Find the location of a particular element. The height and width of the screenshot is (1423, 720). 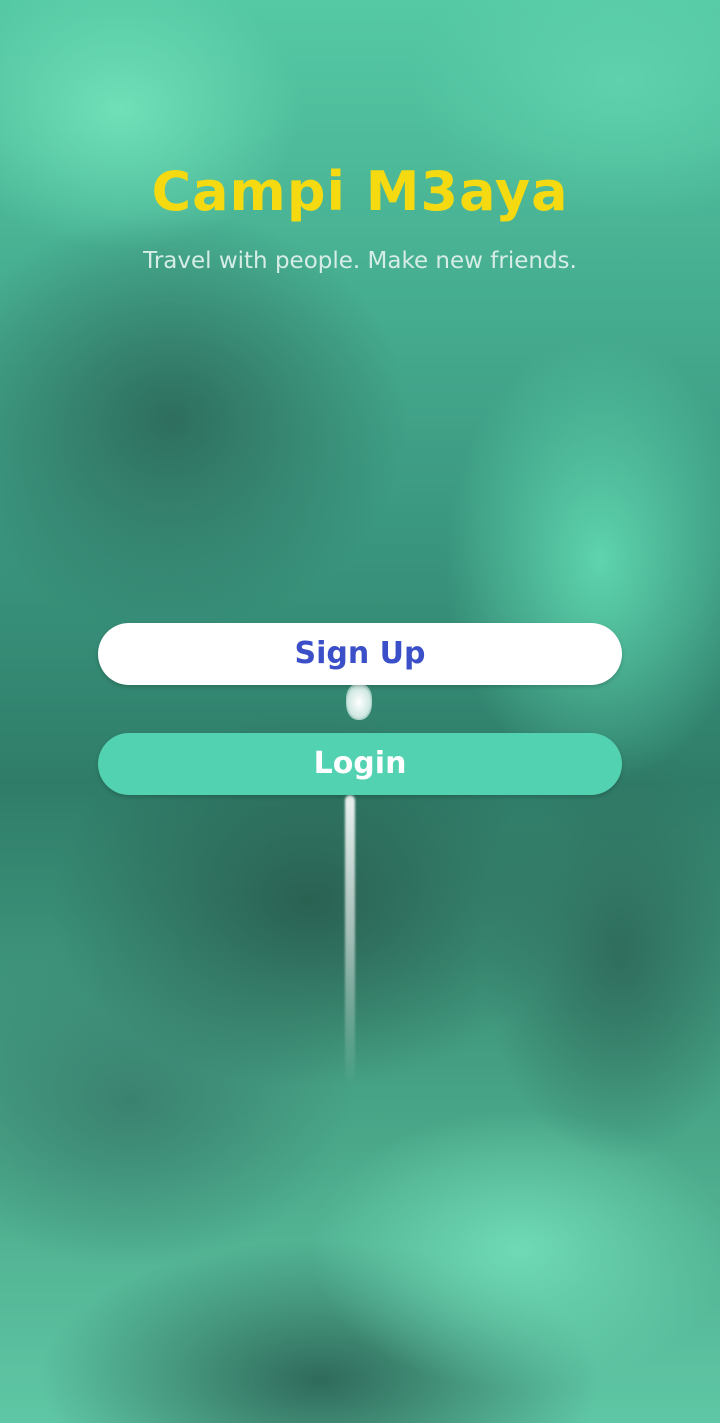

sign-up-button: Sign Up is located at coordinates (360, 654).